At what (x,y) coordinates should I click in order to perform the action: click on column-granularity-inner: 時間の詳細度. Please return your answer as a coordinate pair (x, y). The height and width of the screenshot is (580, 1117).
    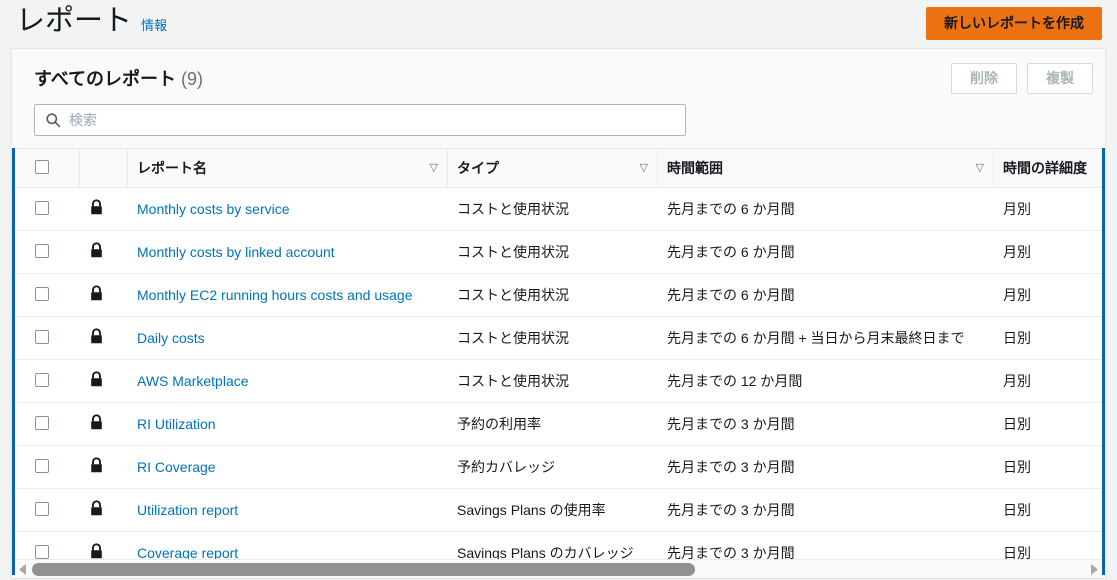
    Looking at the image, I should click on (1047, 168).